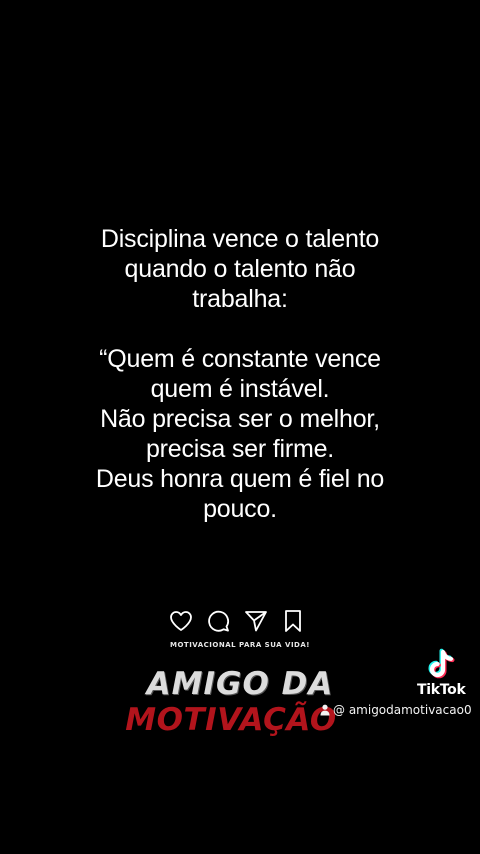  Describe the element at coordinates (240, 329) in the screenshot. I see `quote-spacer` at that location.